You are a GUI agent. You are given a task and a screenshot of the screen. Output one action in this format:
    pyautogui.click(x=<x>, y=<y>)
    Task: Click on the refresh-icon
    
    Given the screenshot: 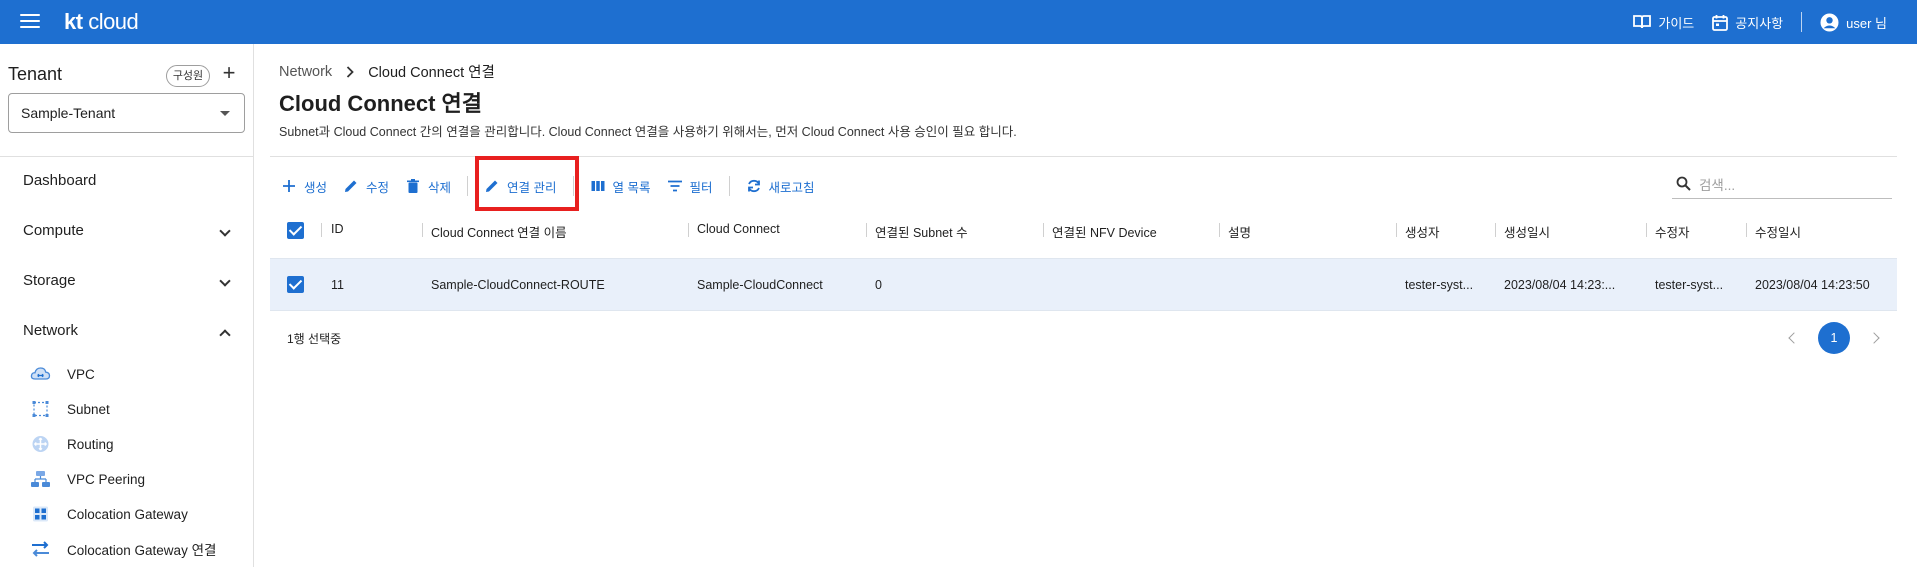 What is the action you would take?
    pyautogui.click(x=753, y=186)
    